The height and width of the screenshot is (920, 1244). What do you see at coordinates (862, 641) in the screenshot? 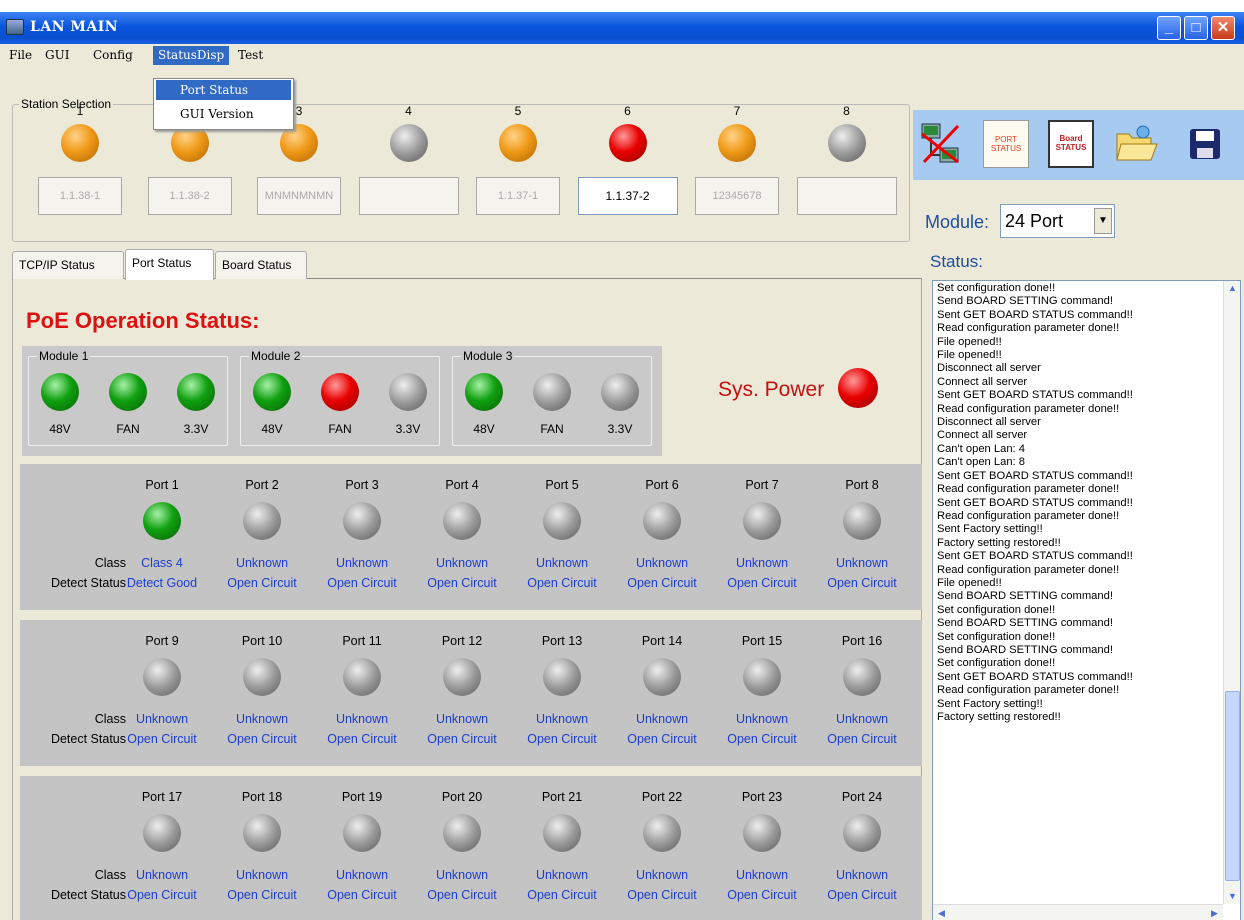
I see `port-label: Port 16` at bounding box center [862, 641].